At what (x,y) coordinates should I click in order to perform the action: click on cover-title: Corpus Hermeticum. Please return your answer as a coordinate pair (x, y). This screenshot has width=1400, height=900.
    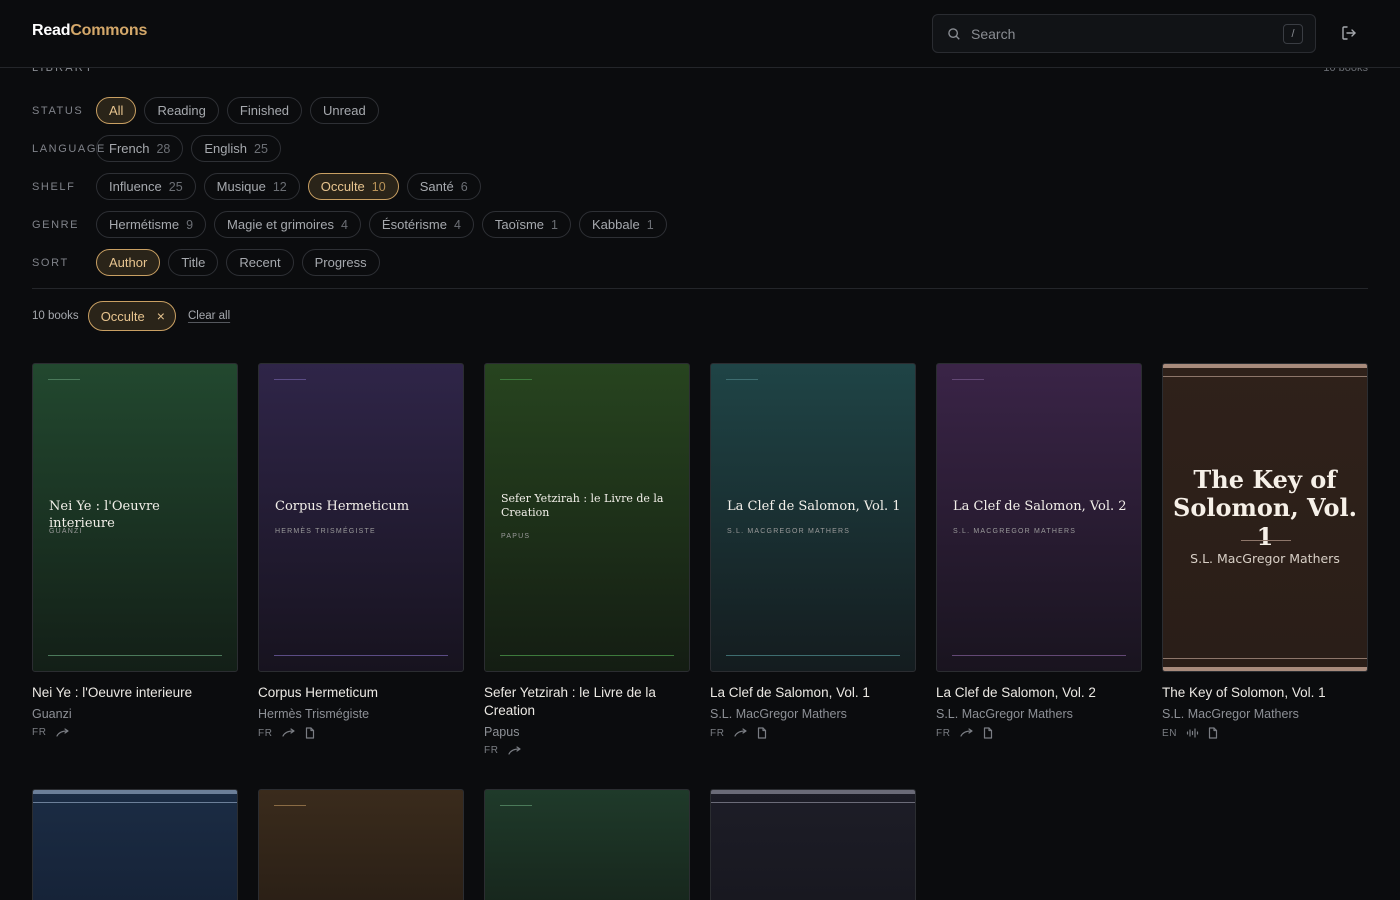
    Looking at the image, I should click on (342, 506).